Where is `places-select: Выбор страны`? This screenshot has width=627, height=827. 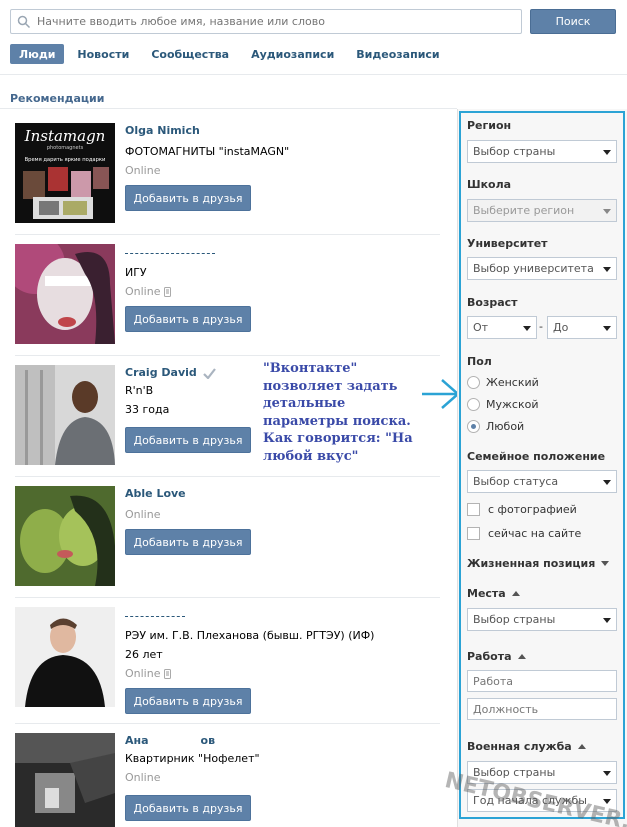
places-select: Выбор страны is located at coordinates (542, 619).